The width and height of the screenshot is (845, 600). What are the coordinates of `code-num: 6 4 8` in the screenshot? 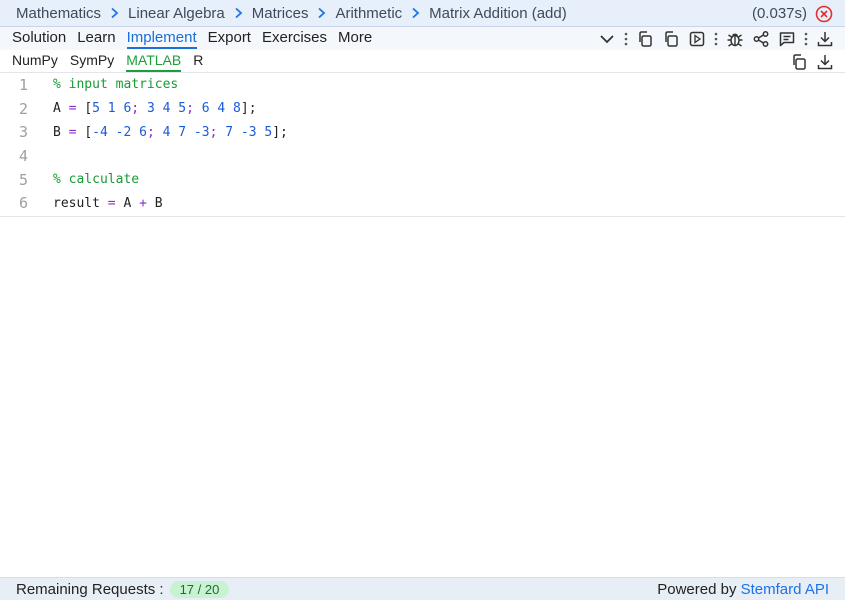 It's located at (221, 109).